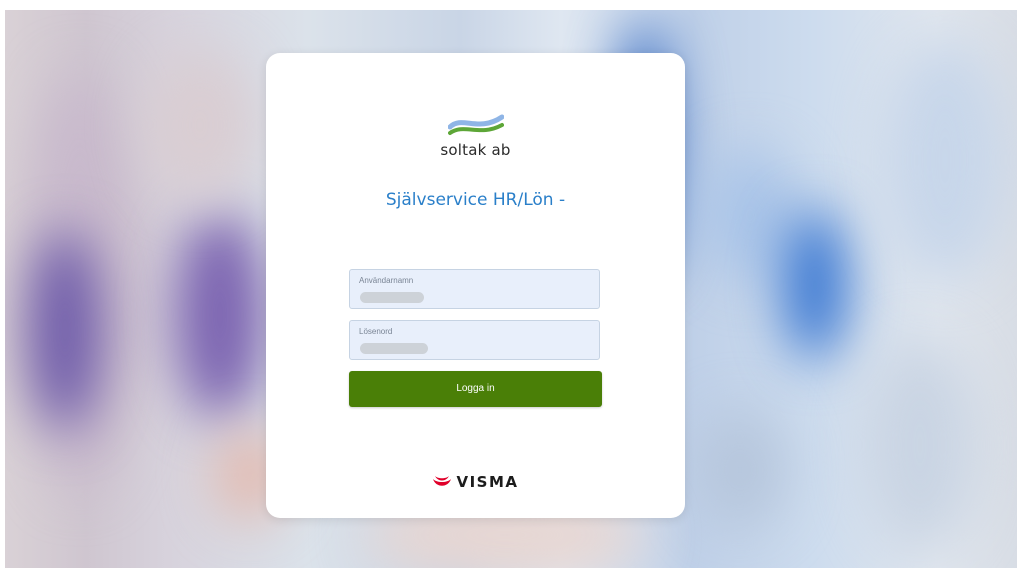 The height and width of the screenshot is (568, 1022). I want to click on wave-logo-icon, so click(475, 124).